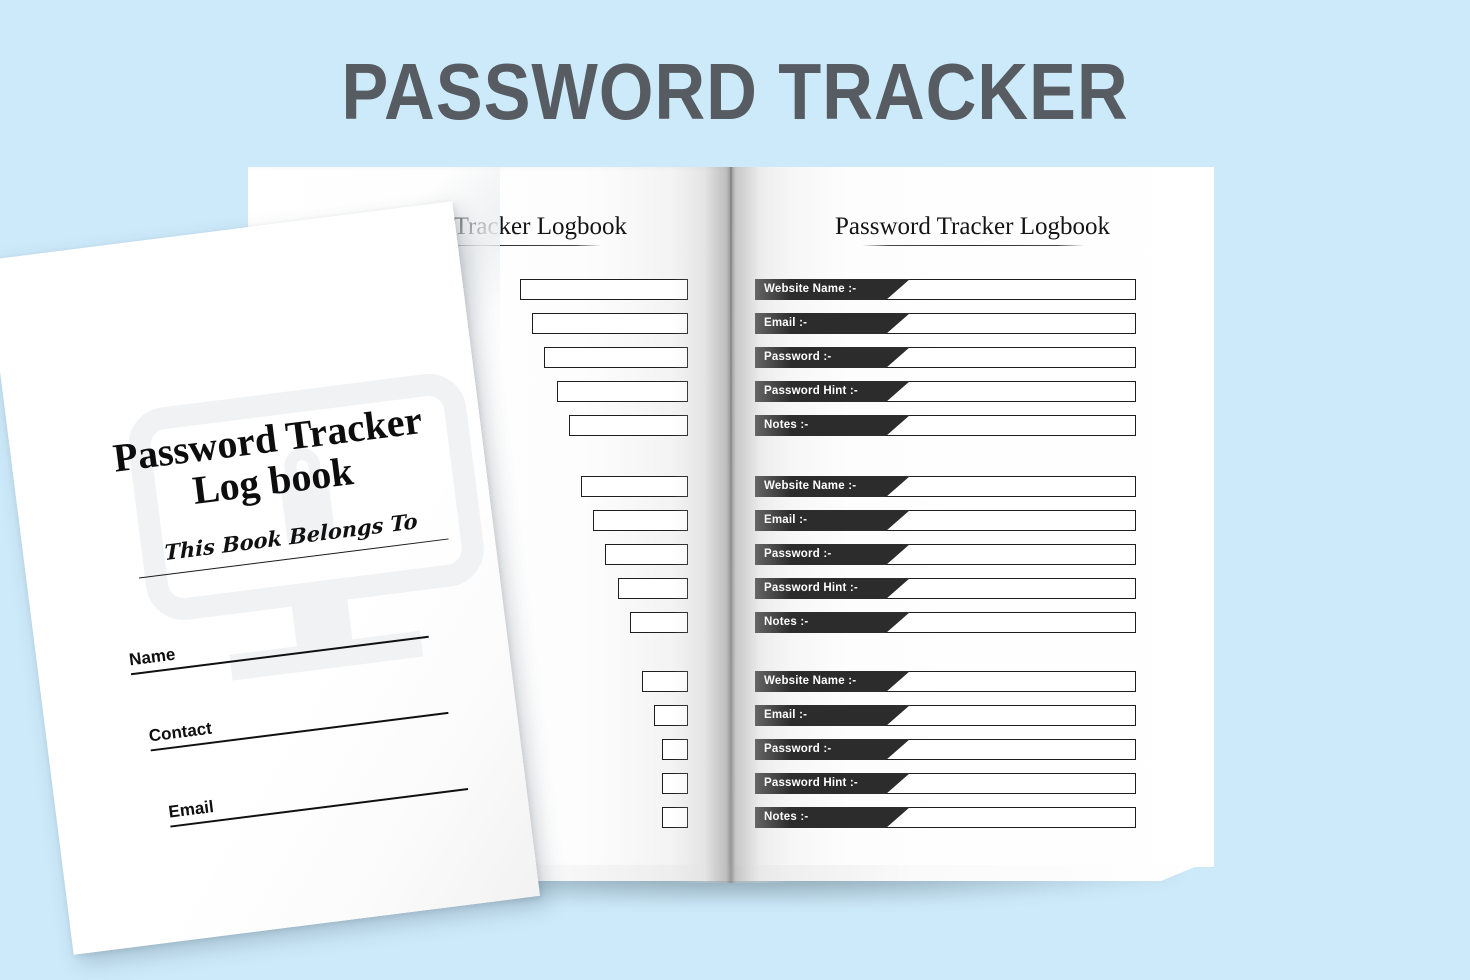  Describe the element at coordinates (735, 91) in the screenshot. I see `page-title: PASSWORD TRACKER` at that location.